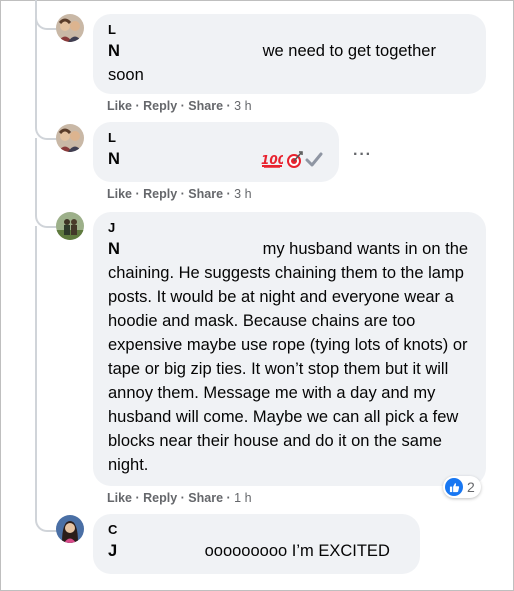 The image size is (514, 591). I want to click on comment-text: J ooooooooo I’m EXCITED, so click(258, 551).